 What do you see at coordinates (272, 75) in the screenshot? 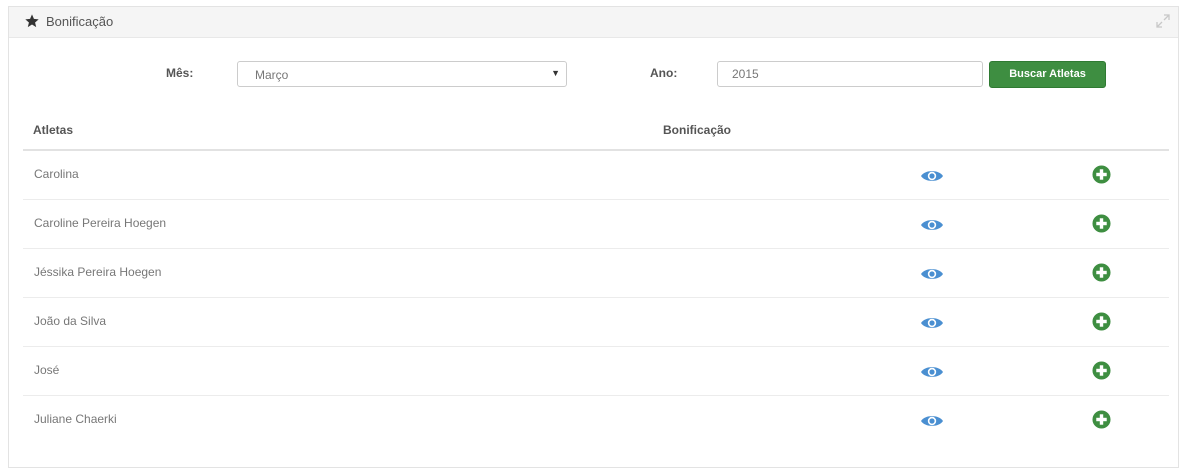
I see `month-select-value: Março` at bounding box center [272, 75].